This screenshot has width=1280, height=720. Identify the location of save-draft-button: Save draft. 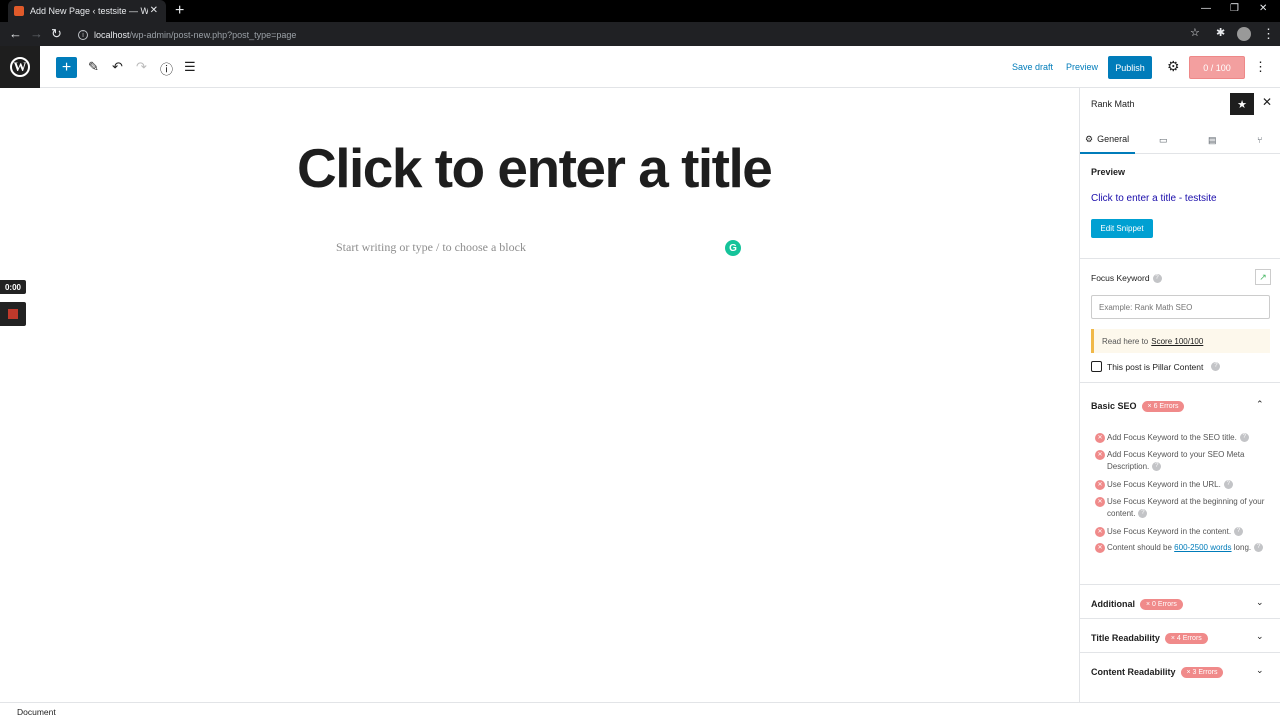
(1032, 67).